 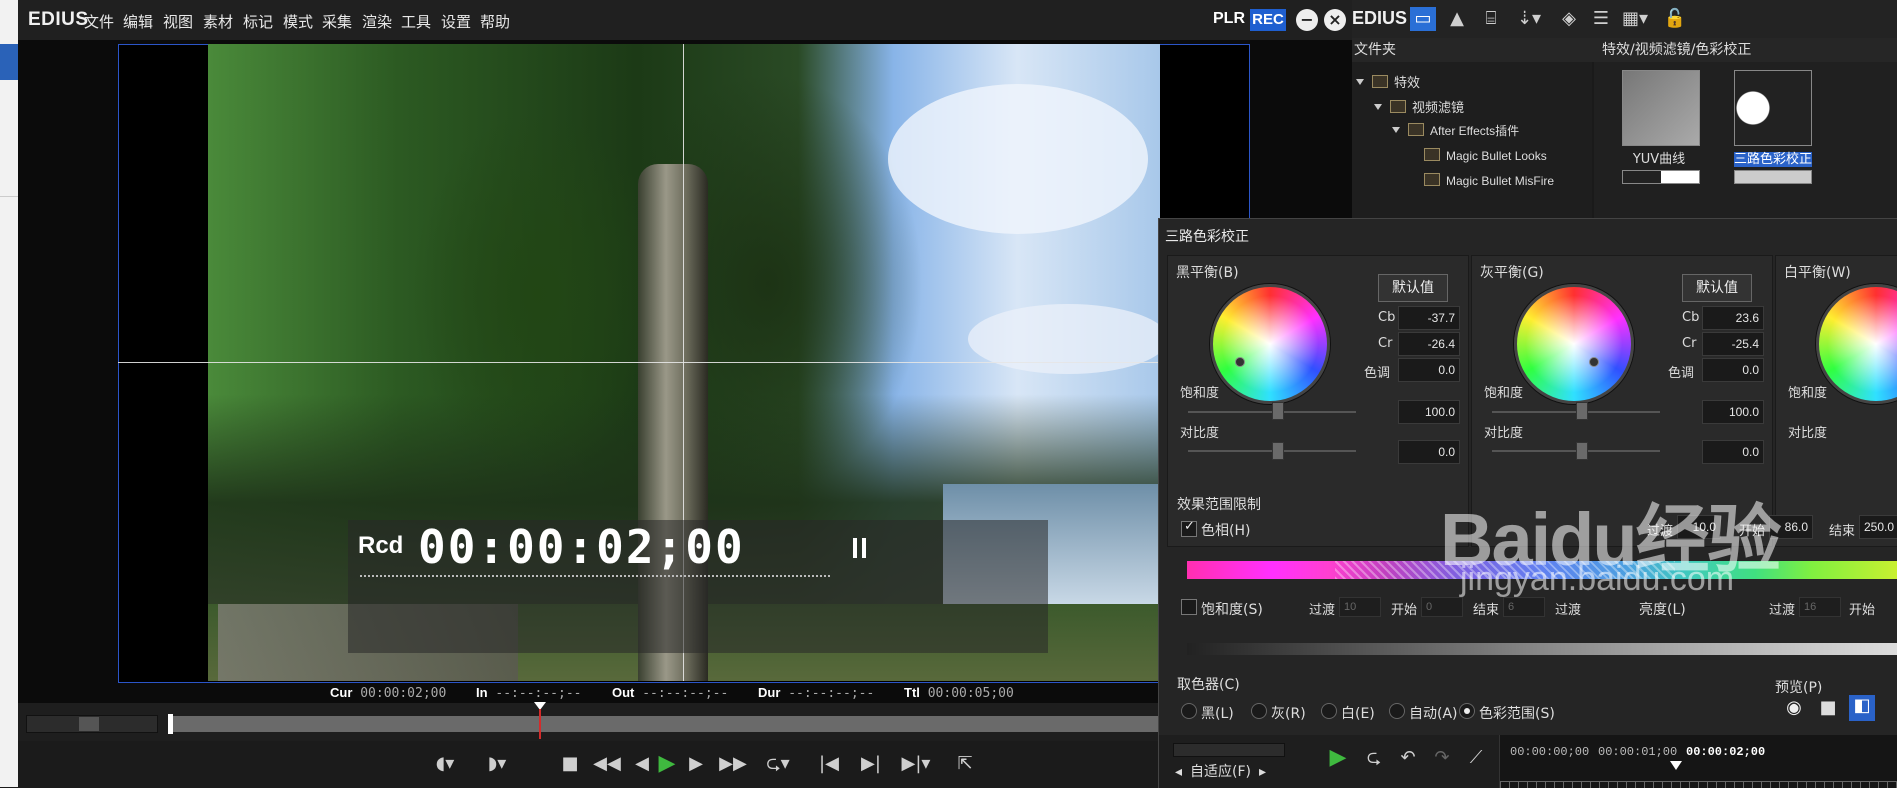 What do you see at coordinates (965, 764) in the screenshot?
I see `export-icon: ⇱` at bounding box center [965, 764].